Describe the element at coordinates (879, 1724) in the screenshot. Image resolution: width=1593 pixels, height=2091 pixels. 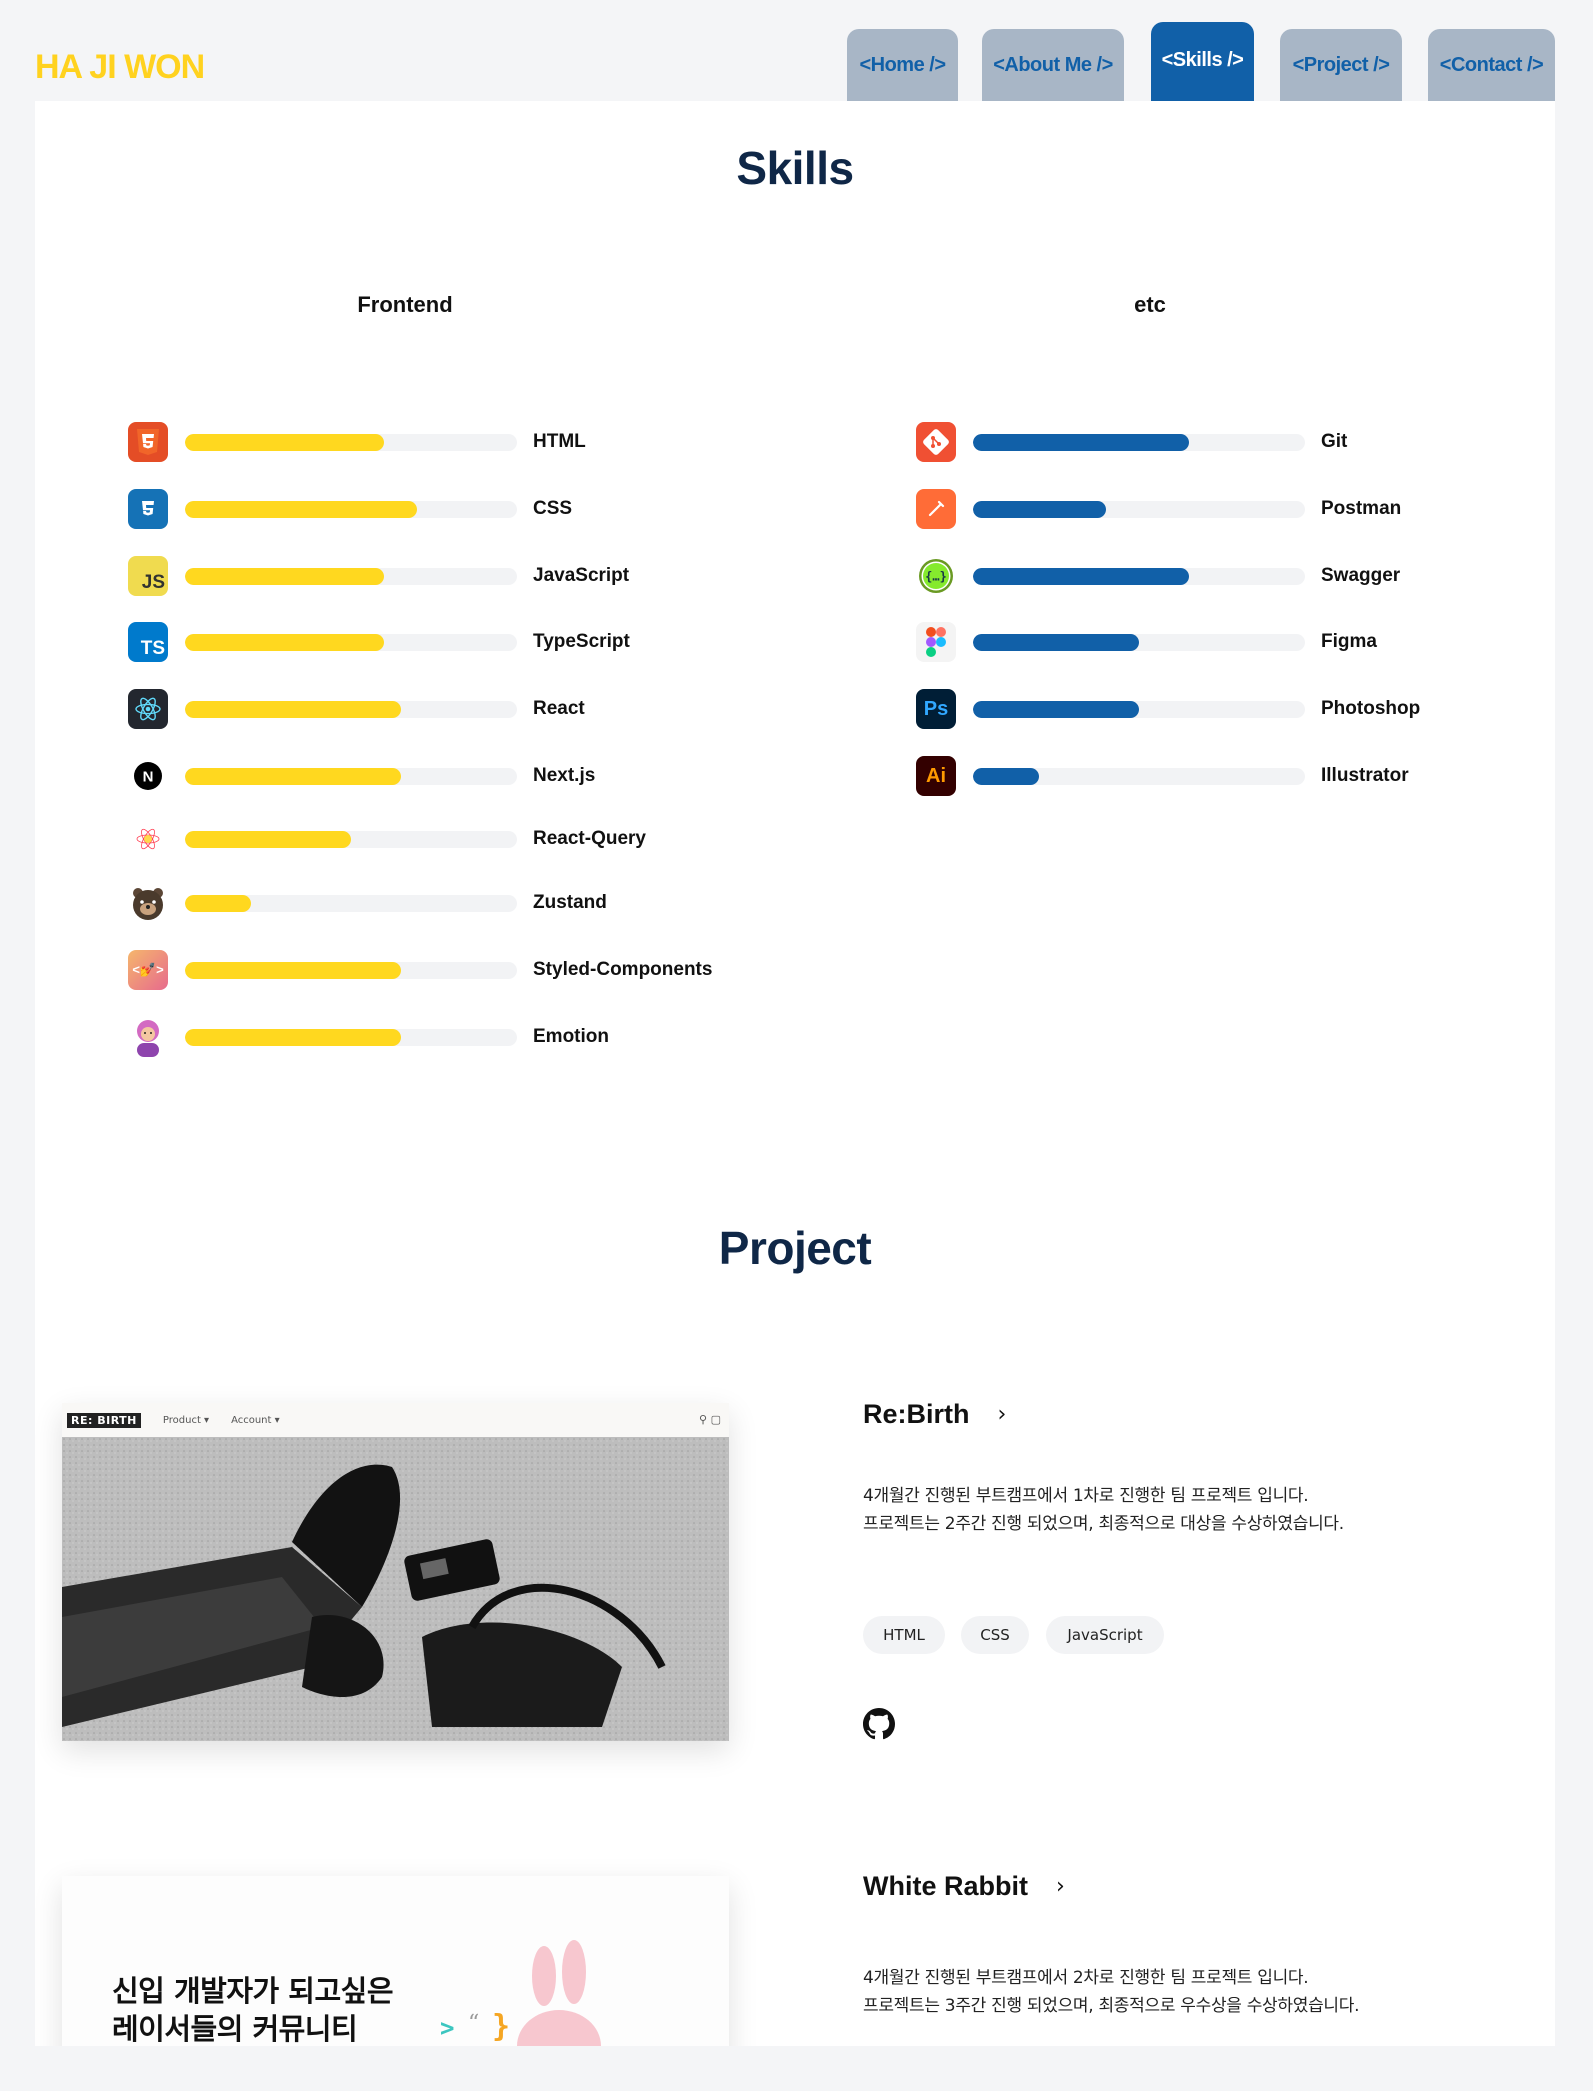
I see `github-icon` at that location.